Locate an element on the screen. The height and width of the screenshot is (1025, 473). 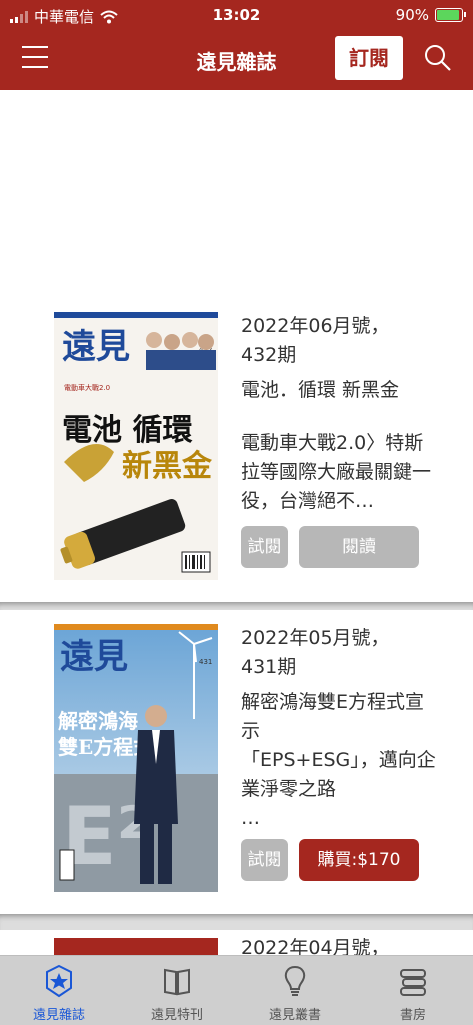
nav-bar: 遠見雜誌 訂閱 is located at coordinates (236, 60).